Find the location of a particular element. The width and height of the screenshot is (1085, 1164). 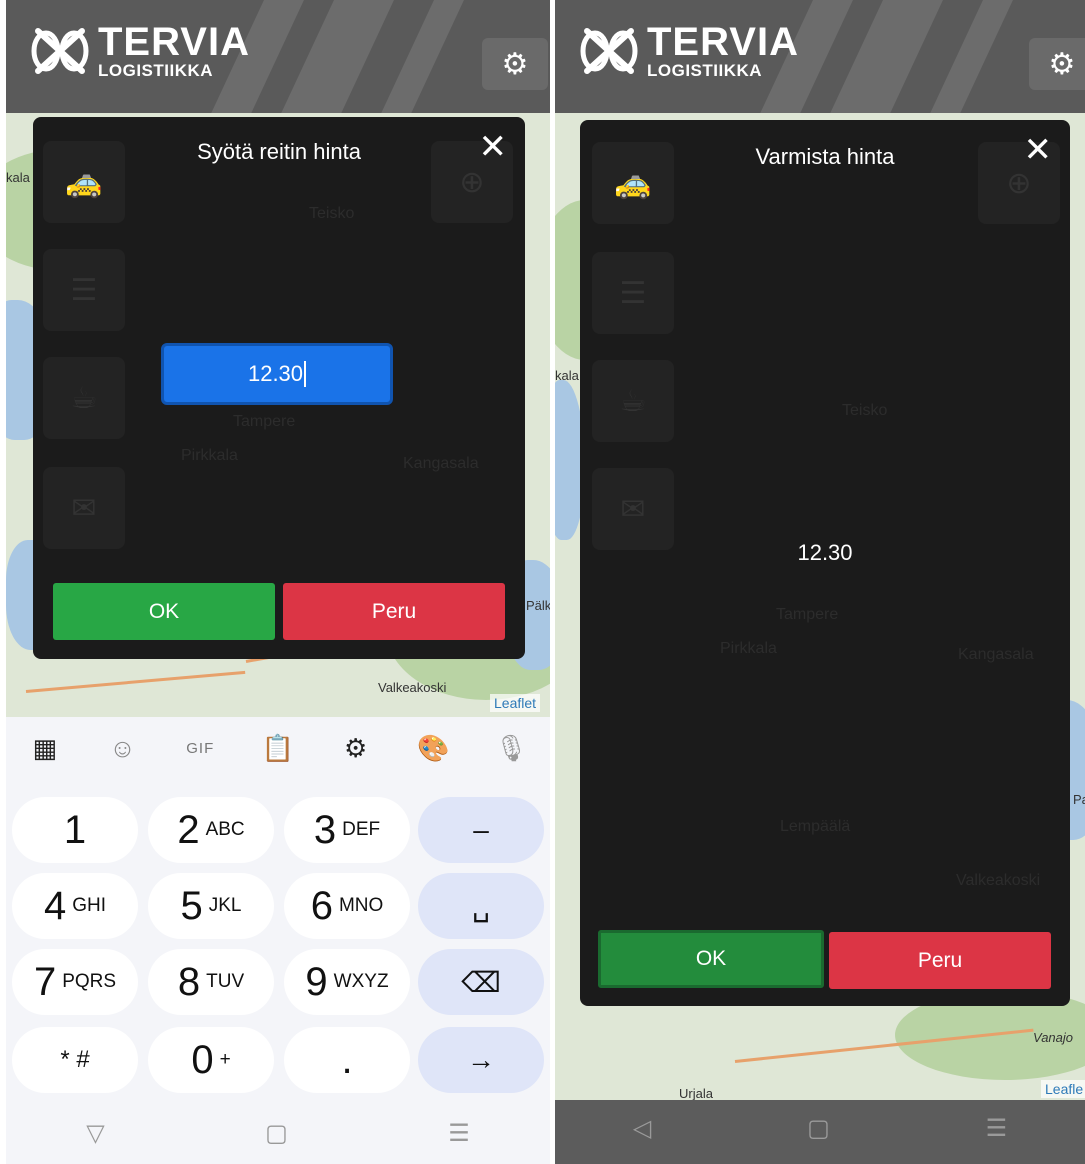

key-sub-label: JKL is located at coordinates (225, 905).